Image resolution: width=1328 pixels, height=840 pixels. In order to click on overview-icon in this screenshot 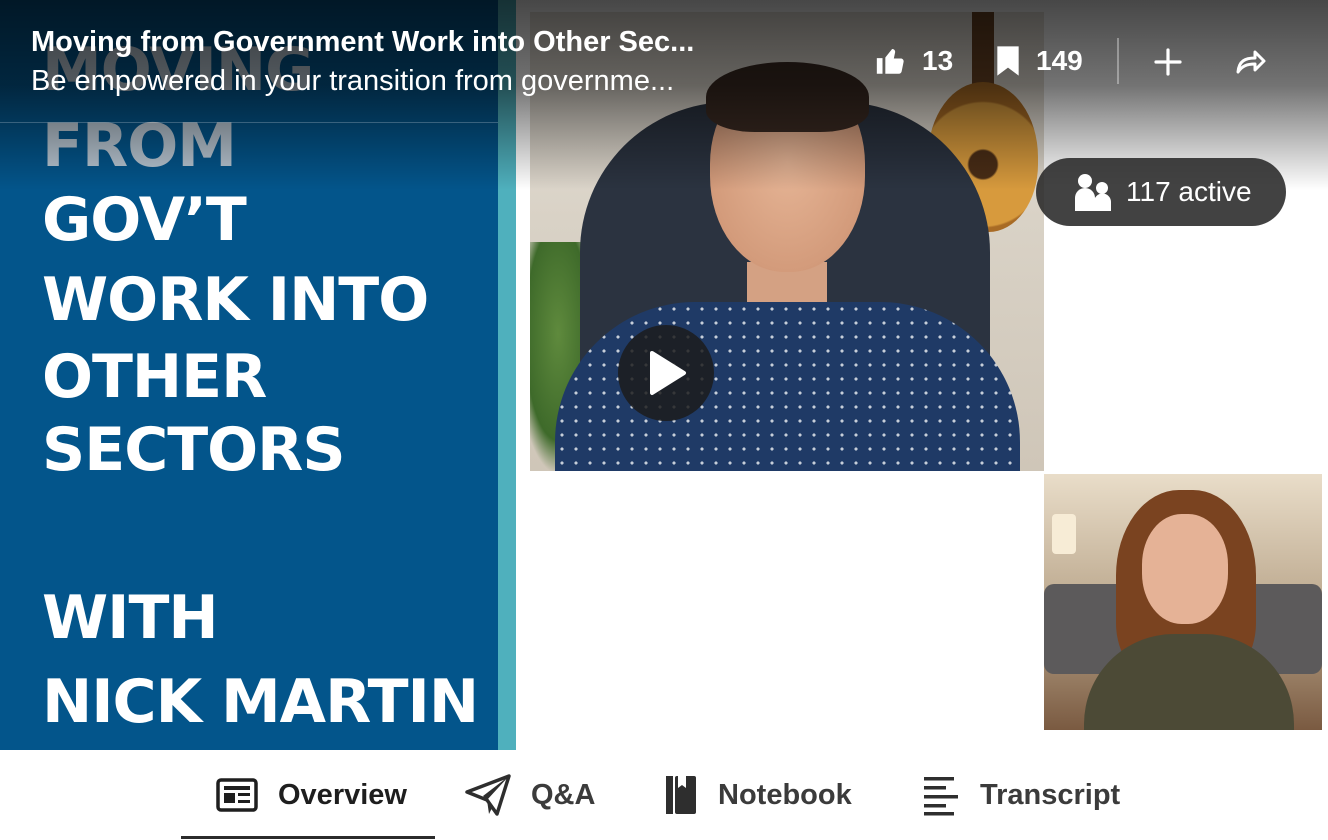, I will do `click(237, 795)`.